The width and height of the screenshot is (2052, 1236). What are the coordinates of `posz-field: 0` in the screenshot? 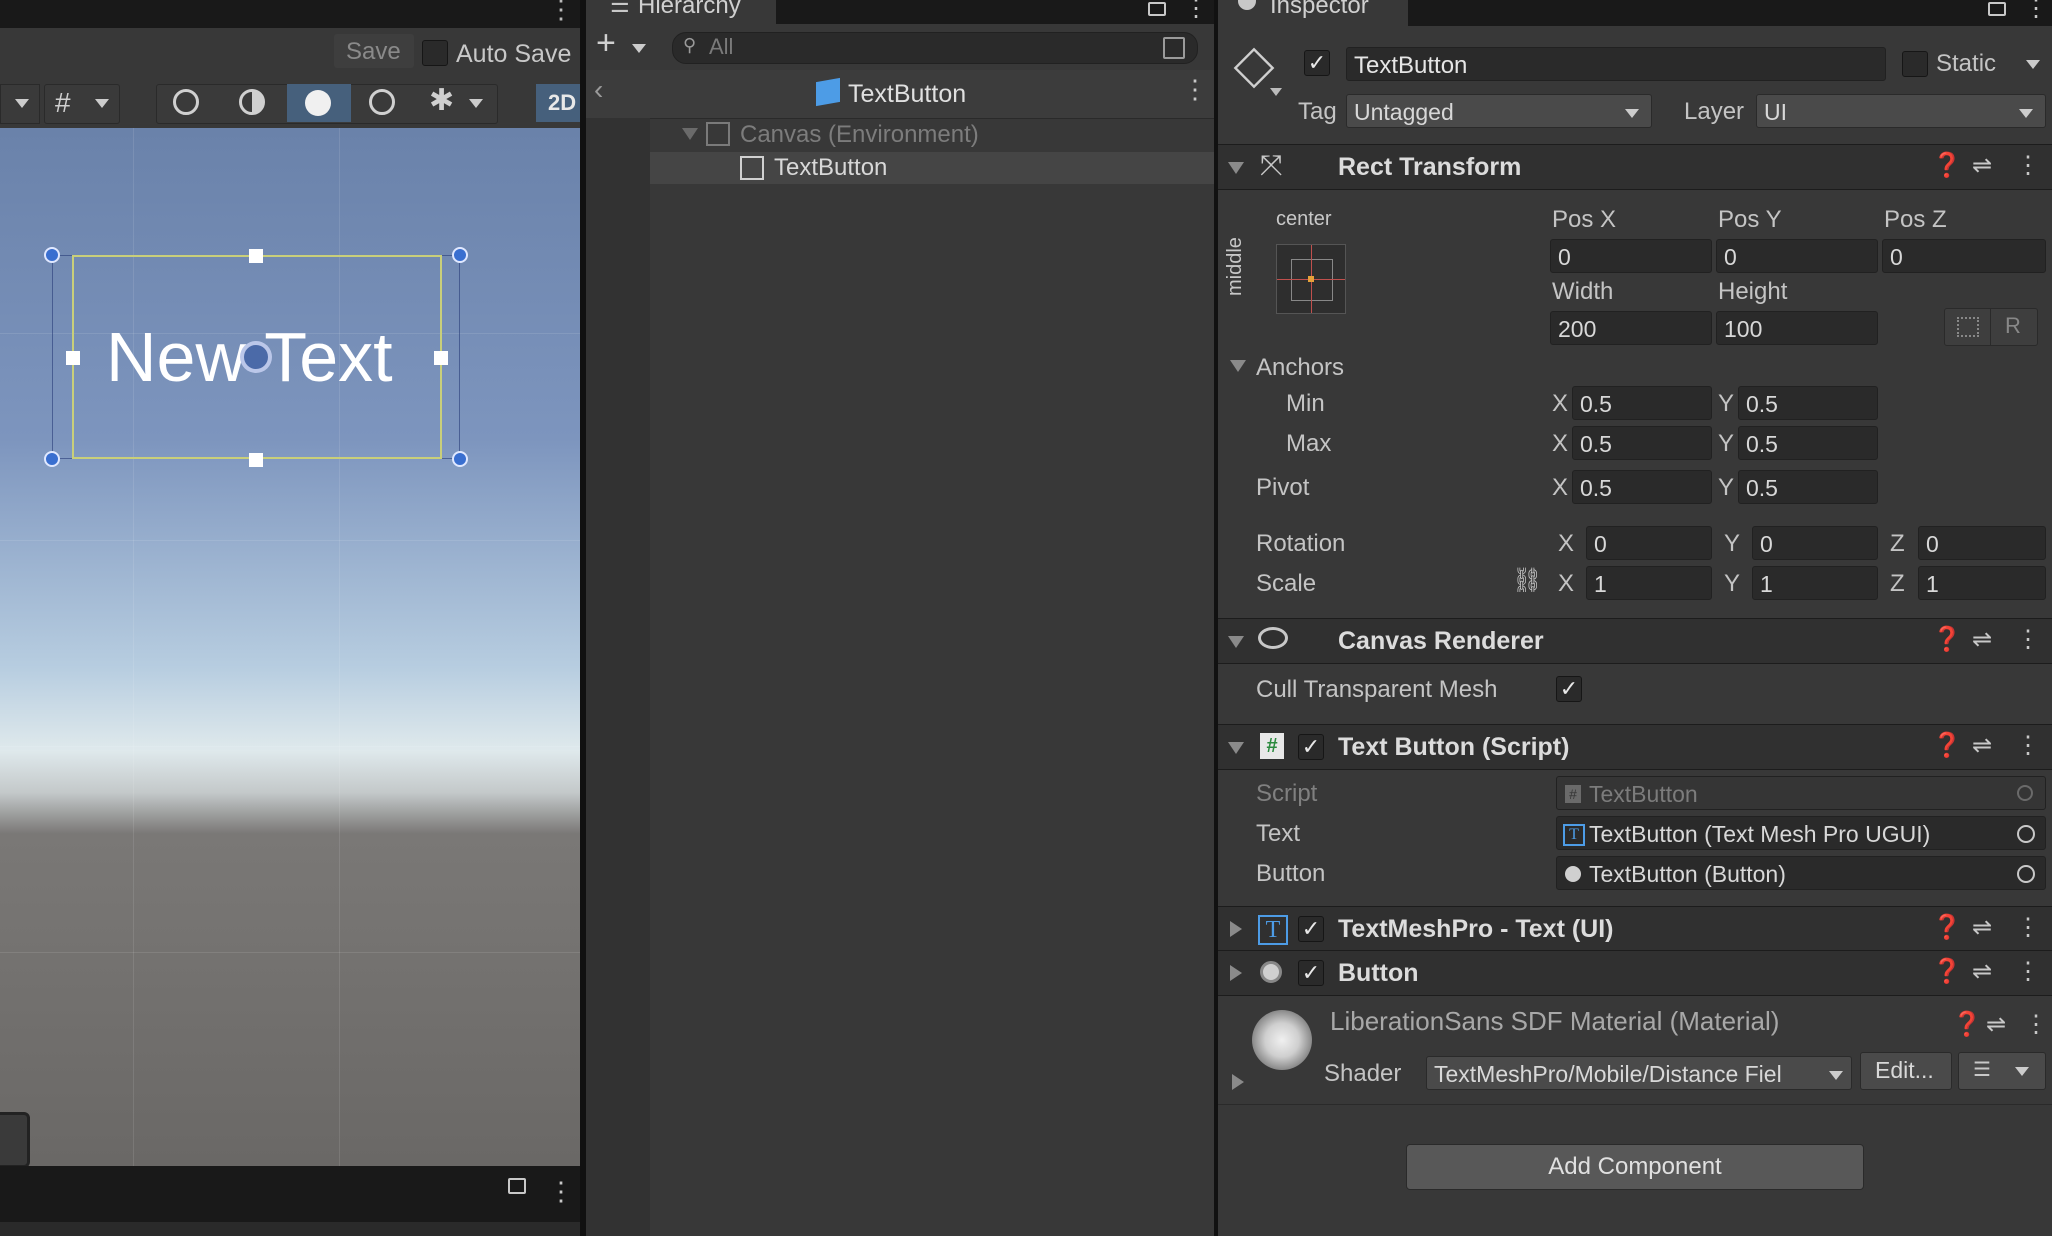 It's located at (1964, 256).